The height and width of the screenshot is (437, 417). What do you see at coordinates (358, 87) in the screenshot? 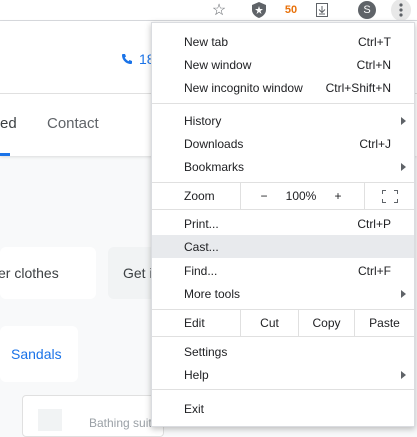
I see `menu-shortcut: Ctrl+Shift+N` at bounding box center [358, 87].